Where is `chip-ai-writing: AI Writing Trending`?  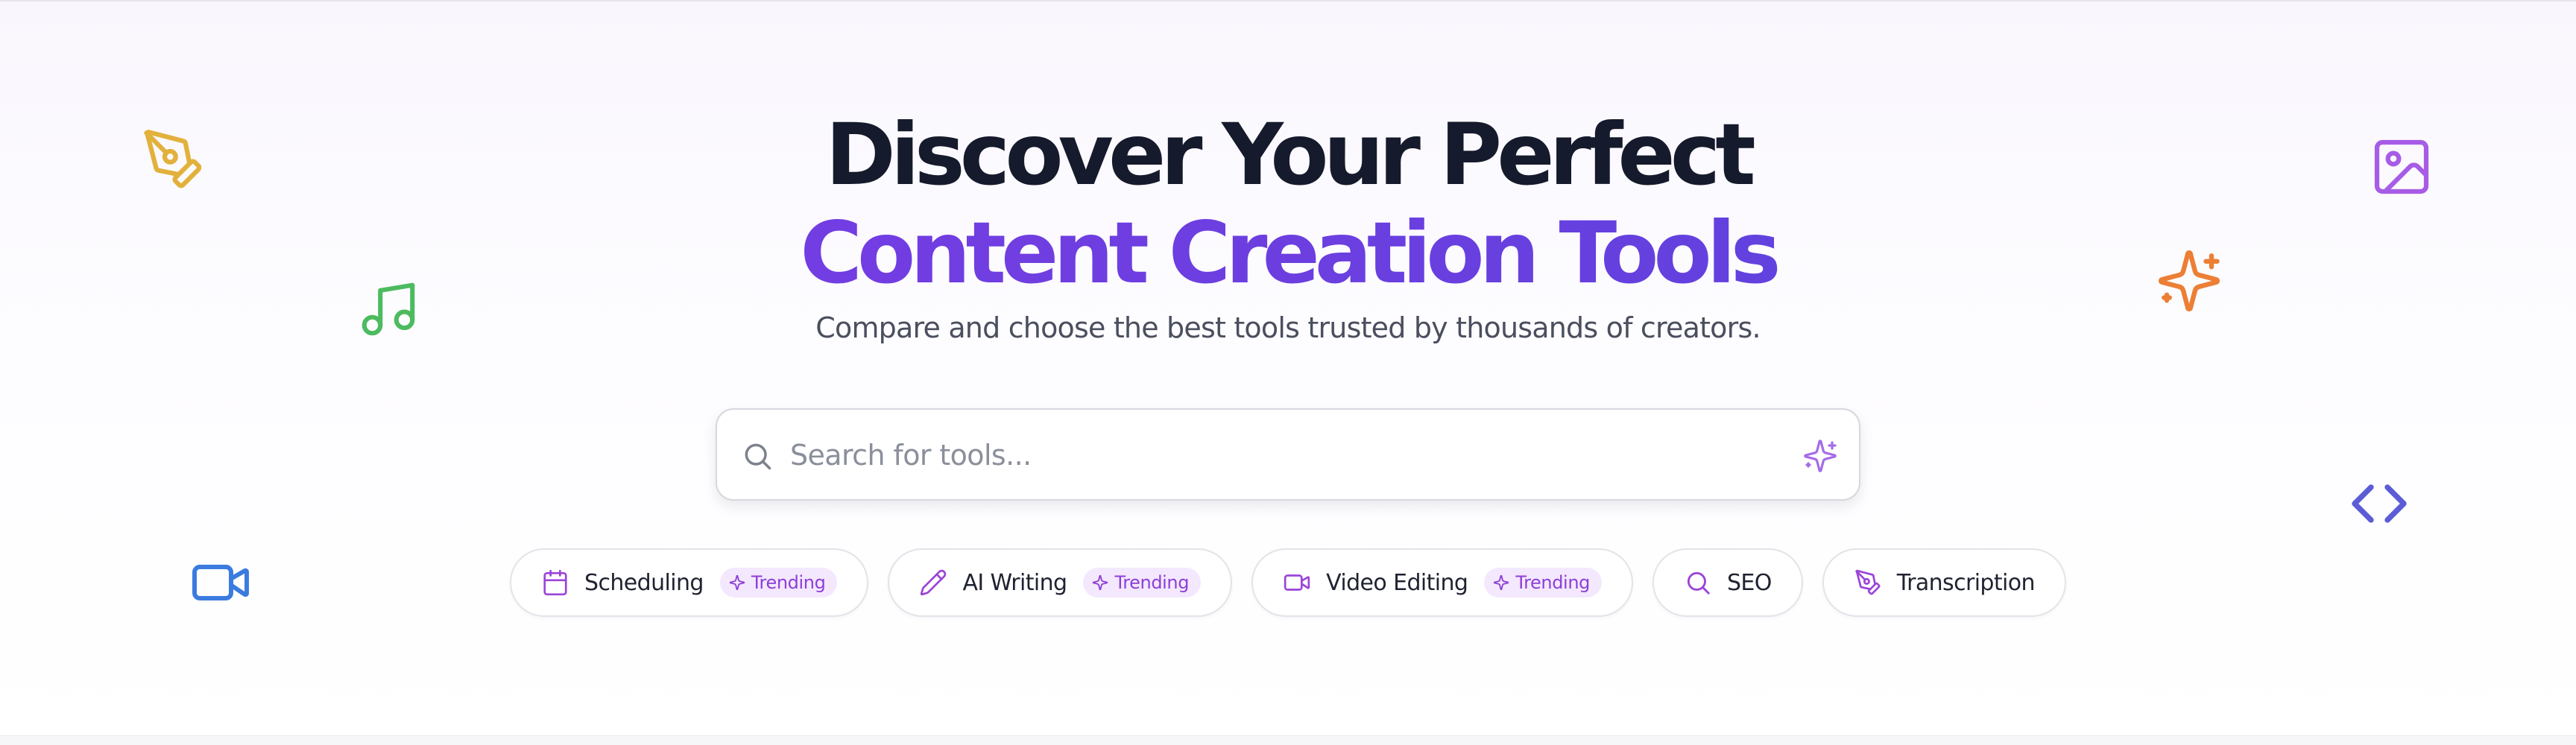
chip-ai-writing: AI Writing Trending is located at coordinates (1060, 583).